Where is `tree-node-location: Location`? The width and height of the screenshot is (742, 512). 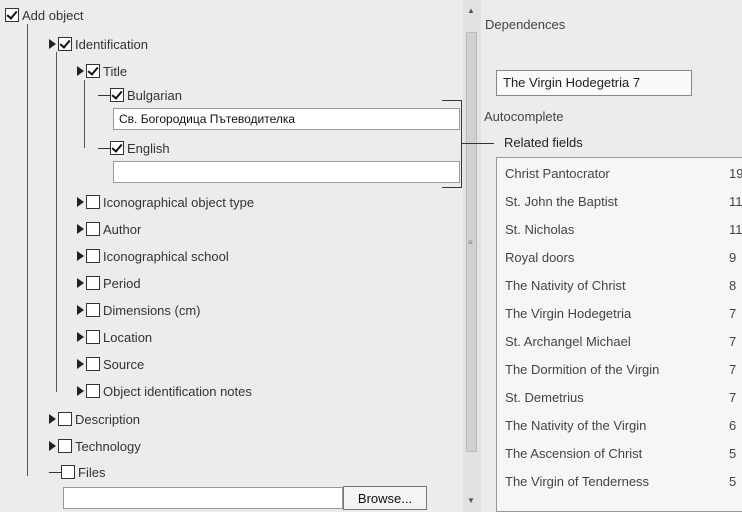
tree-node-location: Location is located at coordinates (114, 337).